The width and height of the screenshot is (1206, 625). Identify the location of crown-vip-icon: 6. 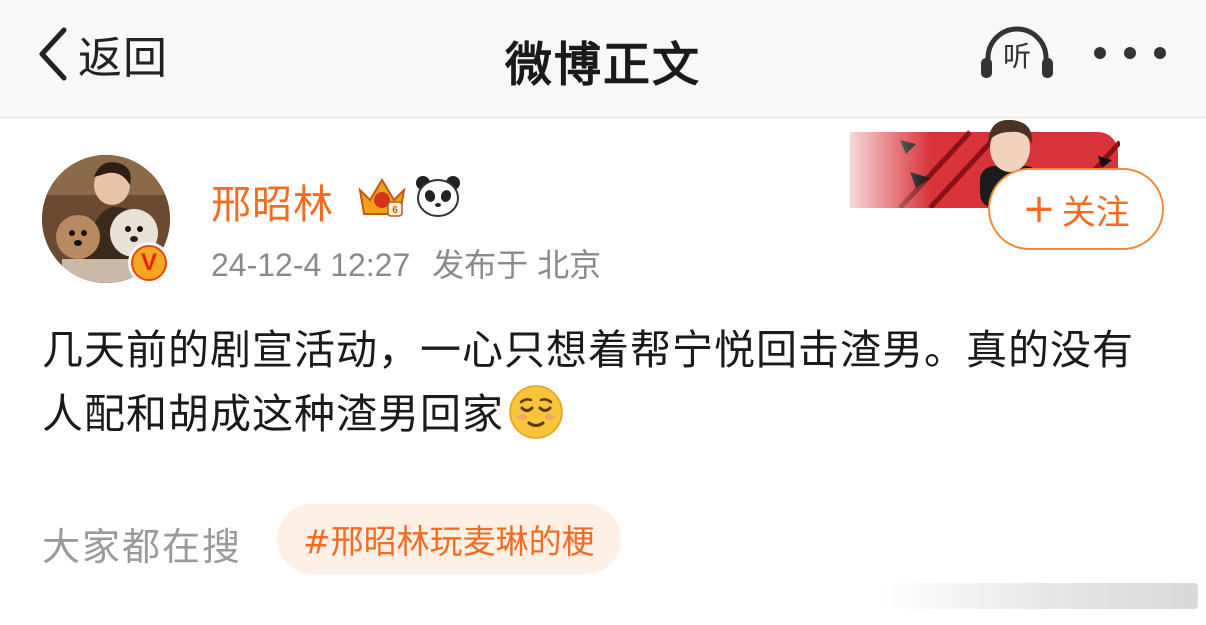
(382, 197).